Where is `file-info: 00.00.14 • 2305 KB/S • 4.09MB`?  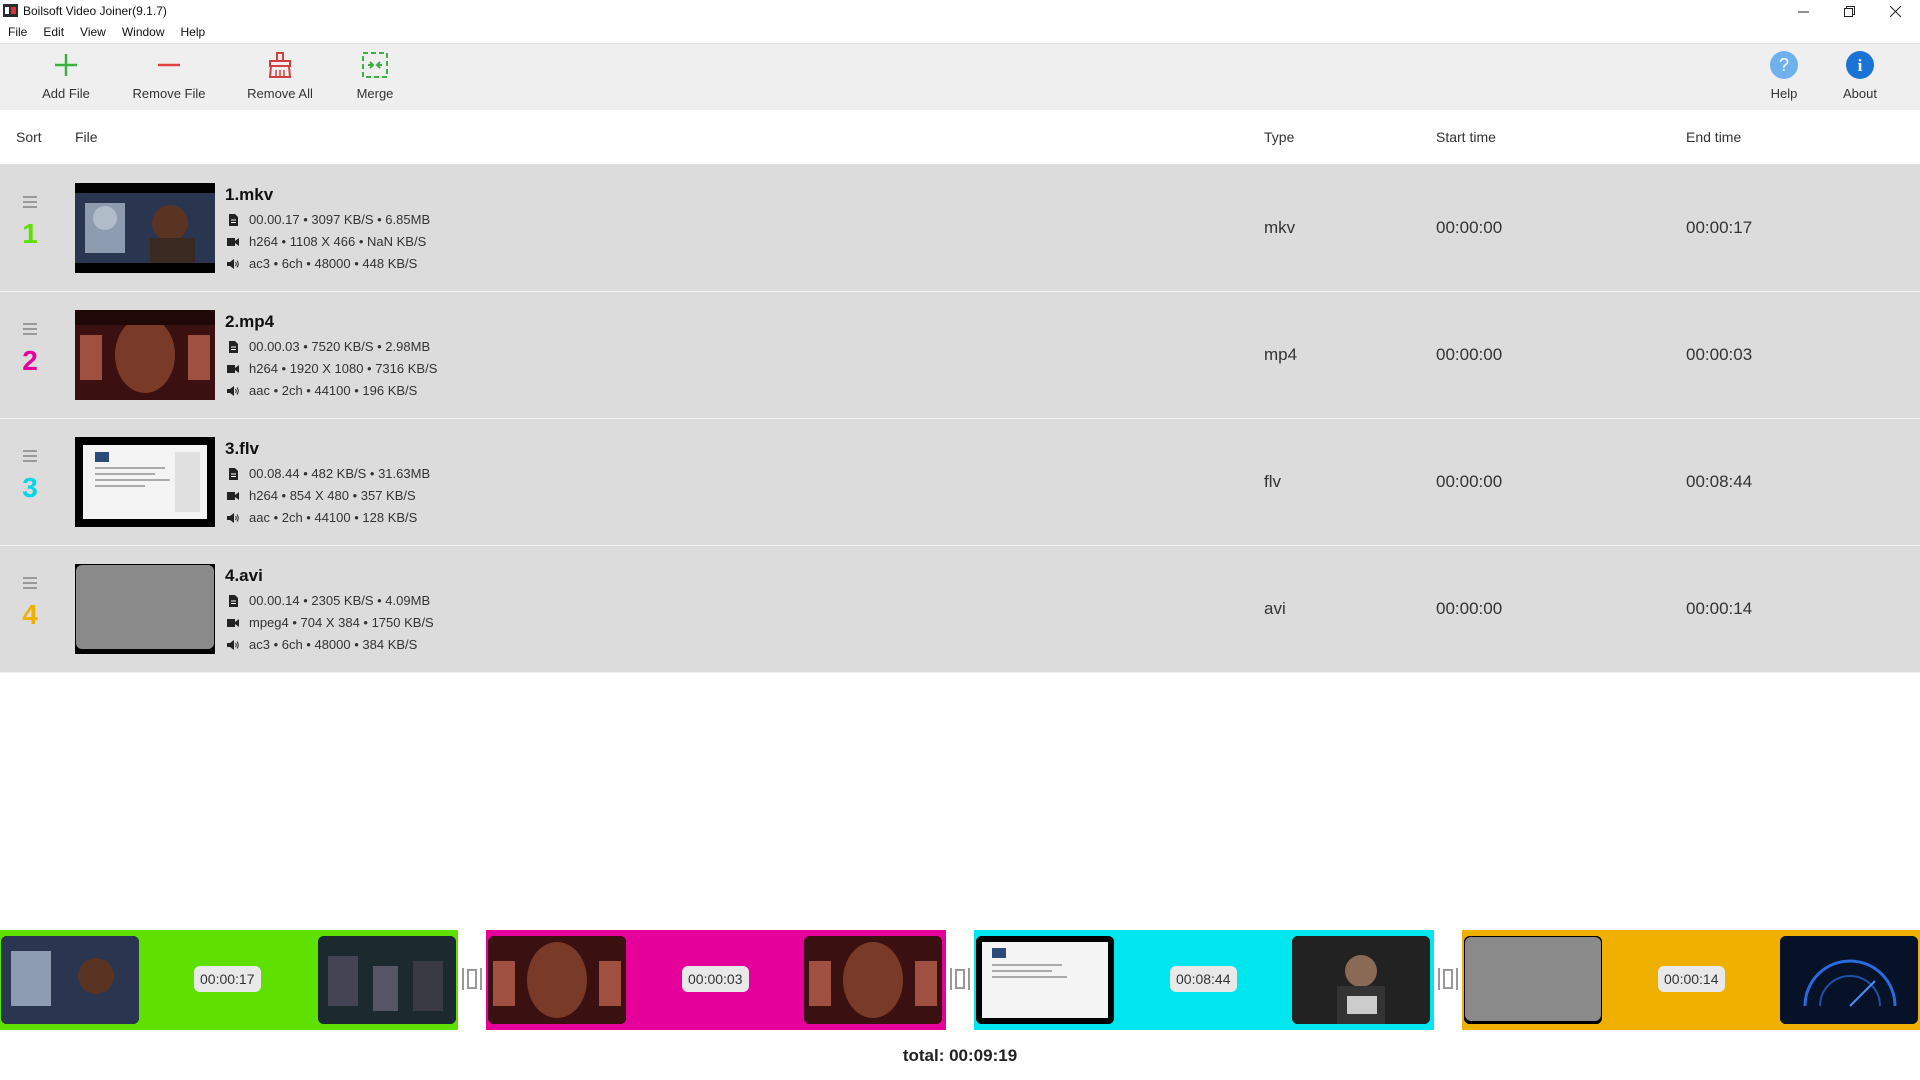
file-info: 00.00.14 • 2305 KB/S • 4.09MB is located at coordinates (328, 600).